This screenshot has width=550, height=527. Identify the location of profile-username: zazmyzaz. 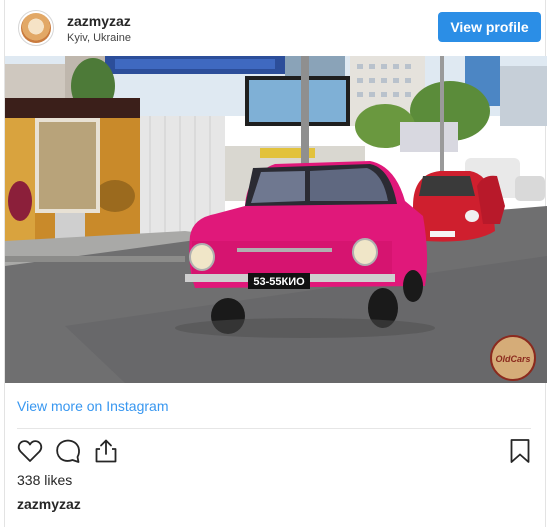
(99, 21).